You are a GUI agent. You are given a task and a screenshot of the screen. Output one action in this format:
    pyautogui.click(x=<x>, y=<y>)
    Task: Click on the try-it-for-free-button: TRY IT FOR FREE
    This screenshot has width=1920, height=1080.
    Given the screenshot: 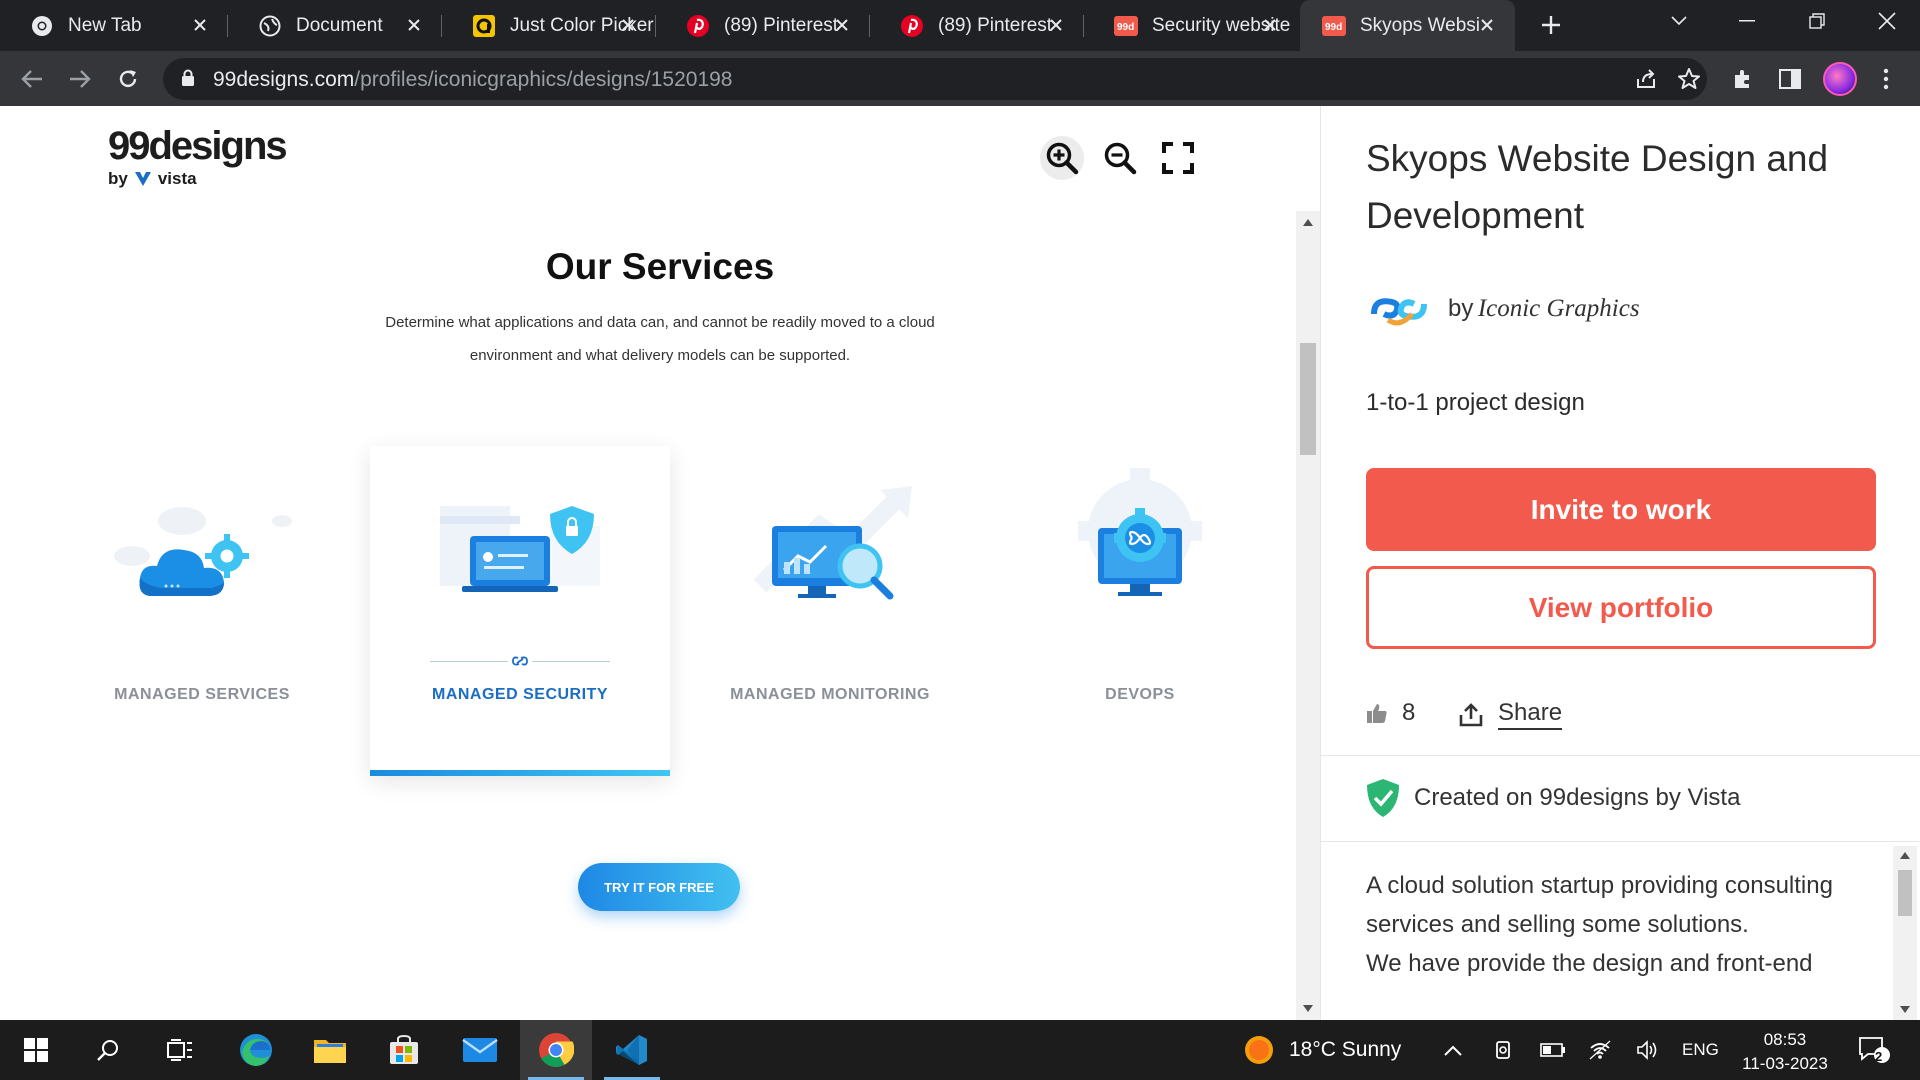 What is the action you would take?
    pyautogui.click(x=659, y=887)
    